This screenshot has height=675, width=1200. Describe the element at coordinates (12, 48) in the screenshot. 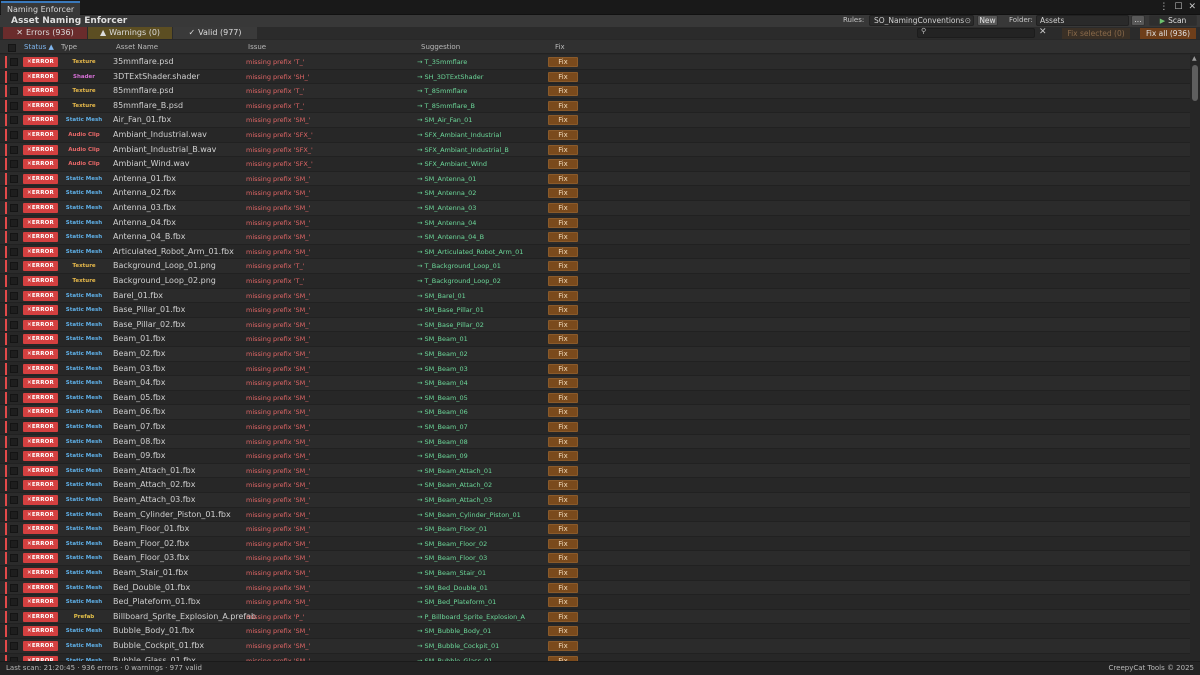

I see `select-all-checkbox` at that location.